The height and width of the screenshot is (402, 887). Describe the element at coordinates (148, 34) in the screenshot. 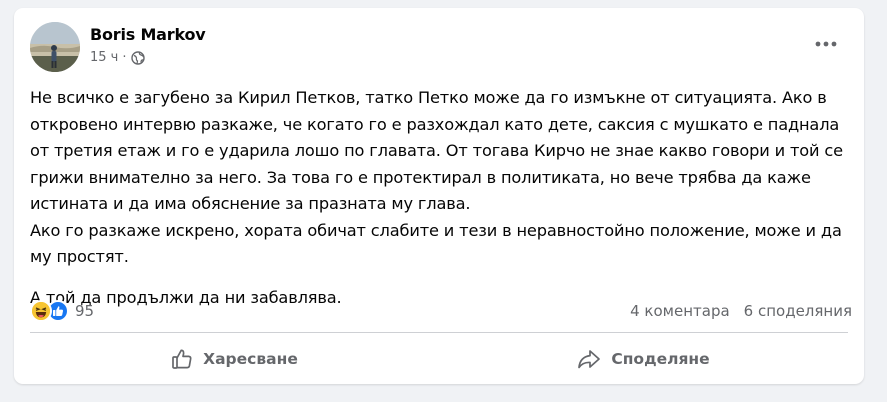

I see `author-name: Boris Markov` at that location.